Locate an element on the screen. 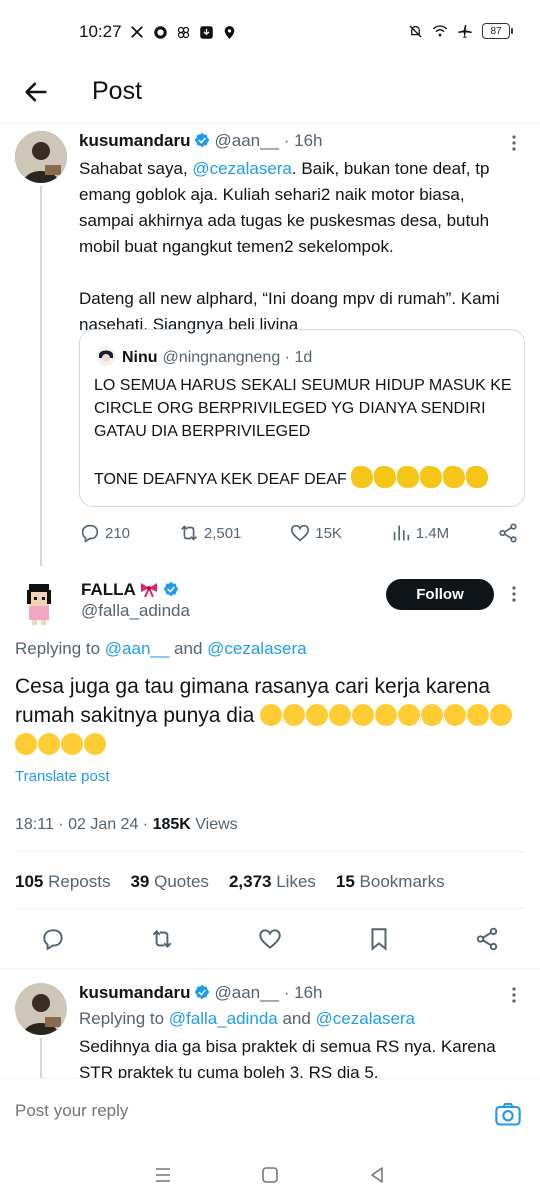  replying-and: and is located at coordinates (296, 1018).